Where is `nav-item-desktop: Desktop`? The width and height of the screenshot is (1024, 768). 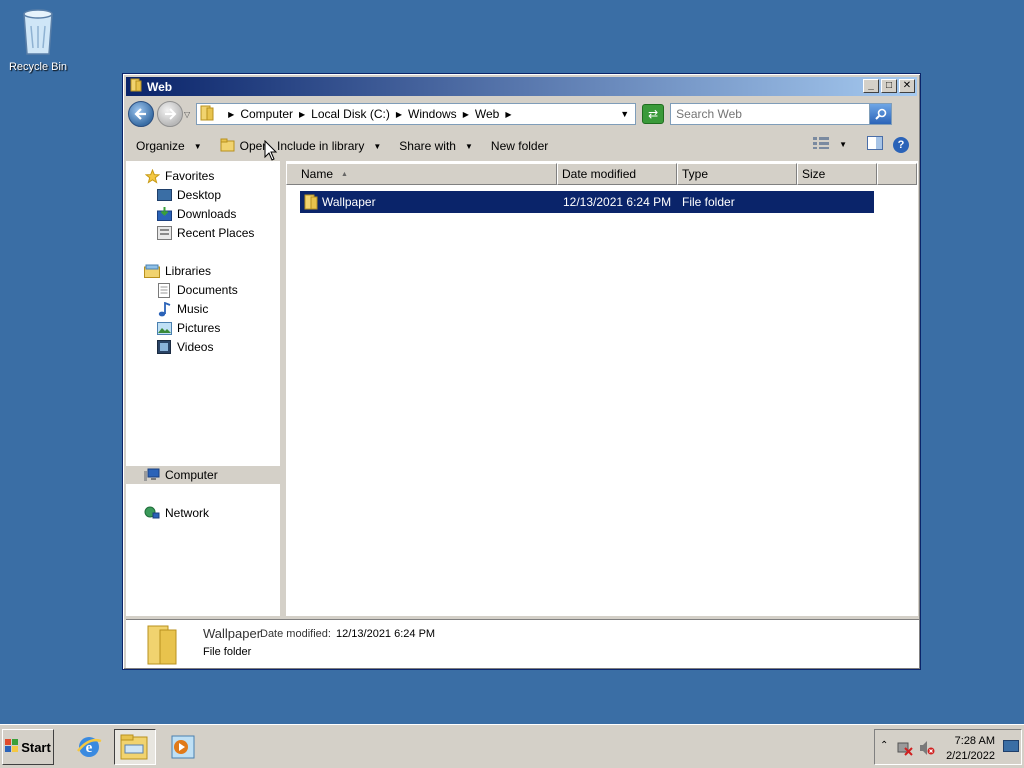
nav-item-desktop: Desktop is located at coordinates (188, 195).